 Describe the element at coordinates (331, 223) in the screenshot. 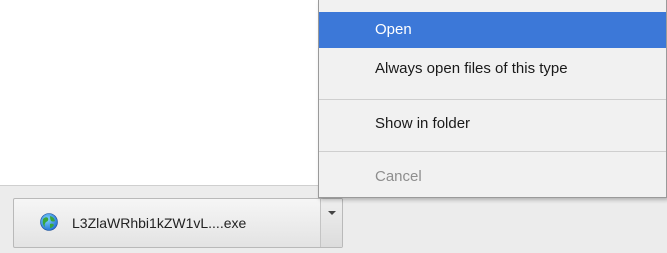

I see `download-menu-button` at that location.